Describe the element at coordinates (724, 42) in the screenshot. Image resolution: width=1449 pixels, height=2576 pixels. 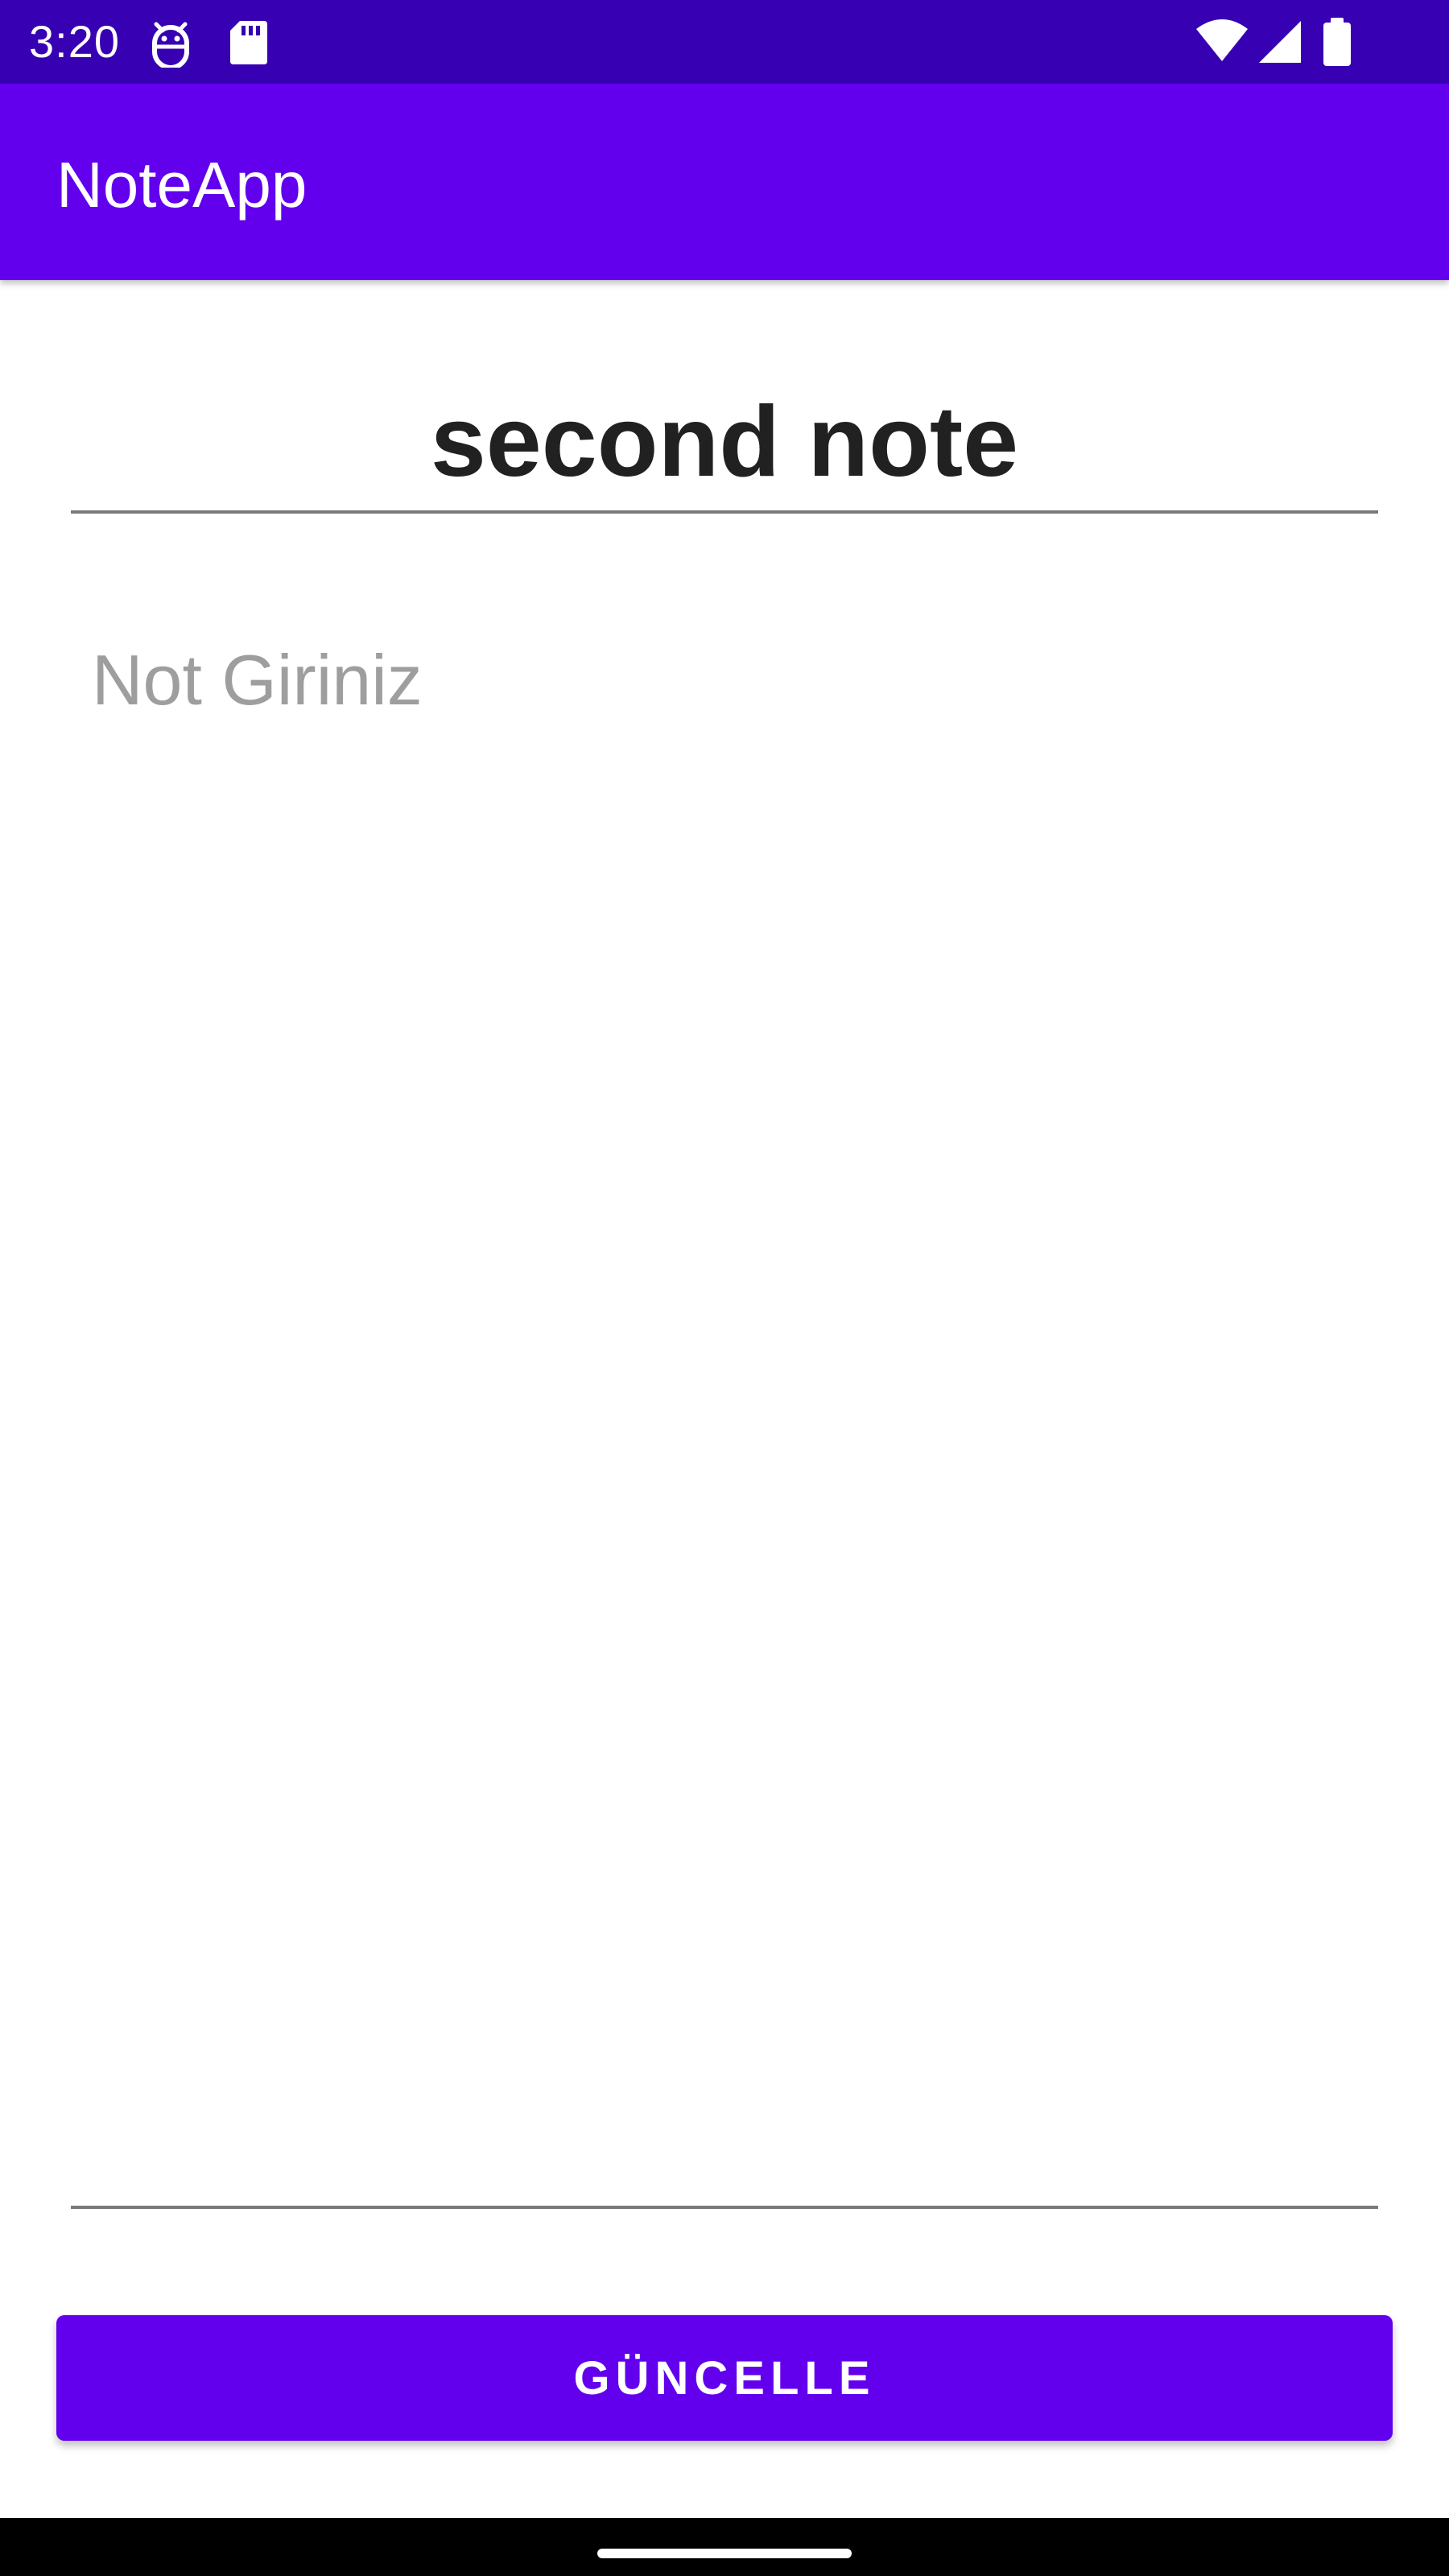
I see `status-bar: 3:20` at that location.